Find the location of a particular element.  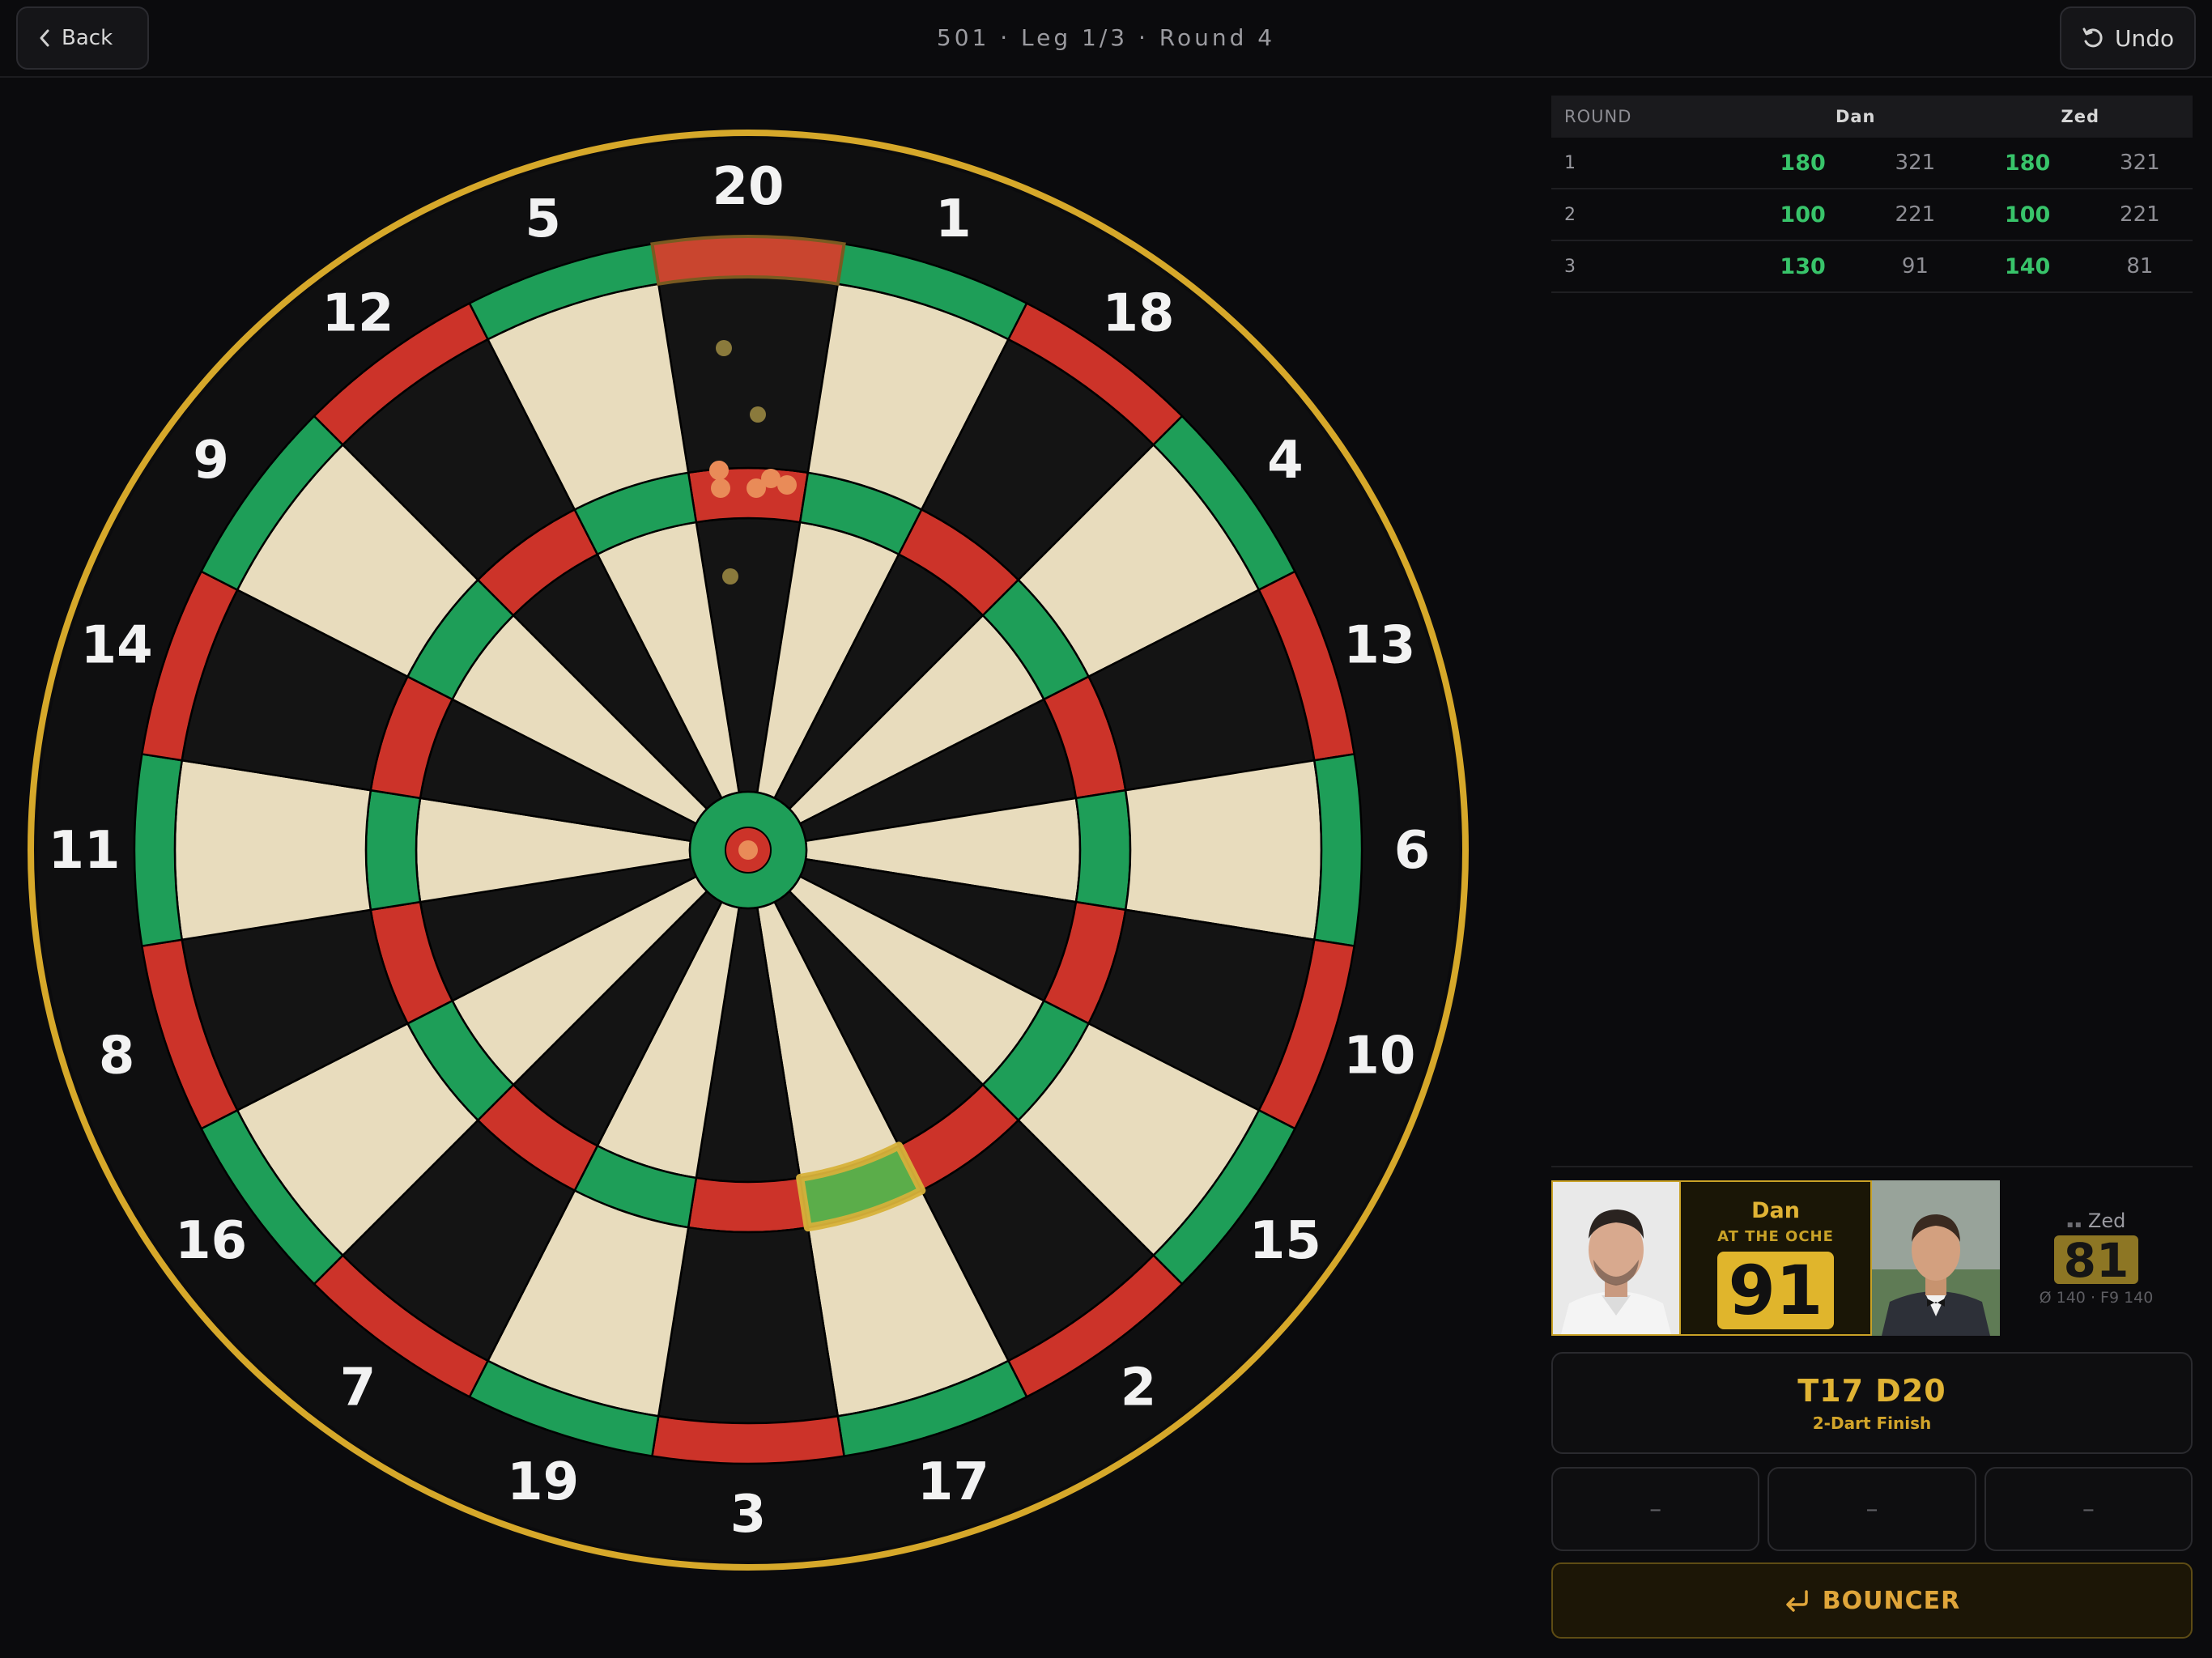

undo-label: Undo is located at coordinates (2145, 38).